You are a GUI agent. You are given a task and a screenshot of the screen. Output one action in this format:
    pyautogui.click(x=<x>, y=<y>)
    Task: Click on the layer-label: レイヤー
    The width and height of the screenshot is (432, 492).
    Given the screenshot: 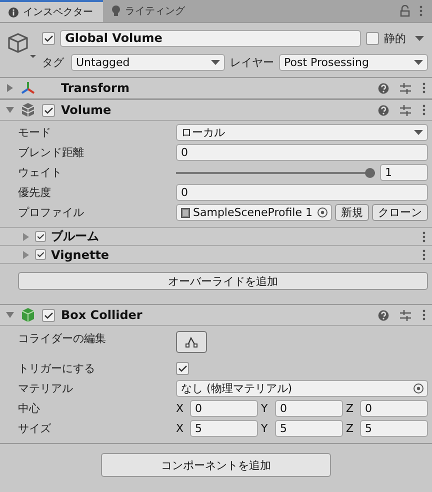 What is the action you would take?
    pyautogui.click(x=252, y=62)
    